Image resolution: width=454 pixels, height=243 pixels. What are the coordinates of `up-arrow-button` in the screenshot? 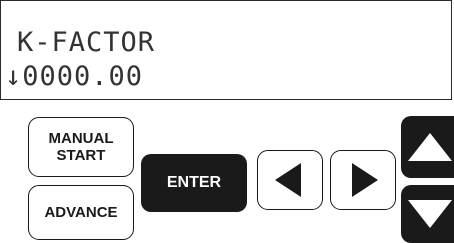 It's located at (427, 147).